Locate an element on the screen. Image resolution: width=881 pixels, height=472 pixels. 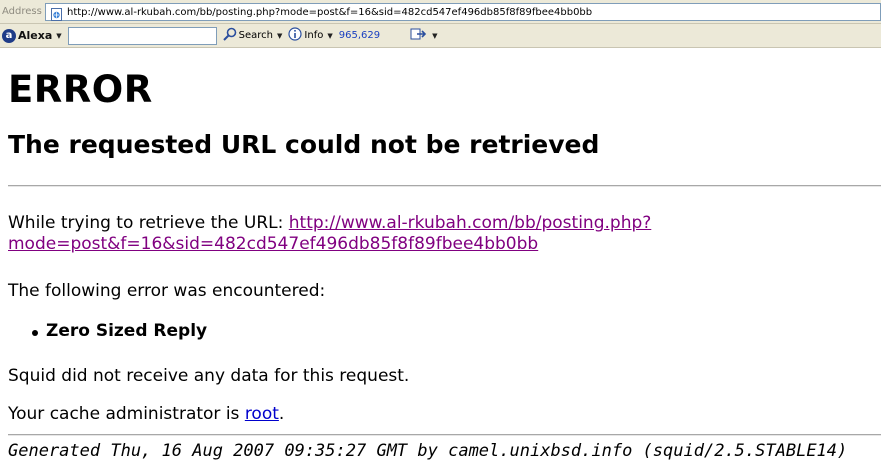
error-item-text: Zero Sized Reply is located at coordinates (127, 331).